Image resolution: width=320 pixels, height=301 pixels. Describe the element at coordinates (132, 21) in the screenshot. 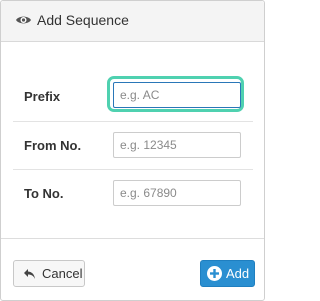

I see `dialog-header: Add Sequence` at that location.